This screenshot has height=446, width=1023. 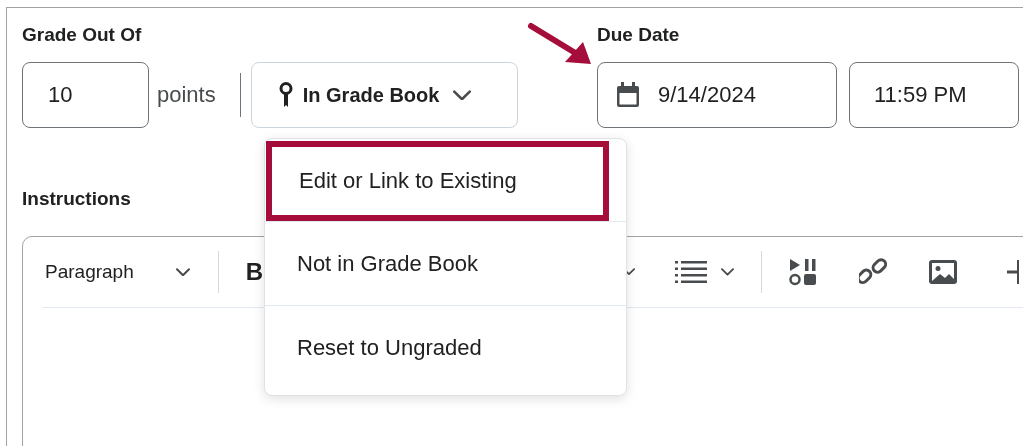 What do you see at coordinates (254, 272) in the screenshot?
I see `bold-button: B` at bounding box center [254, 272].